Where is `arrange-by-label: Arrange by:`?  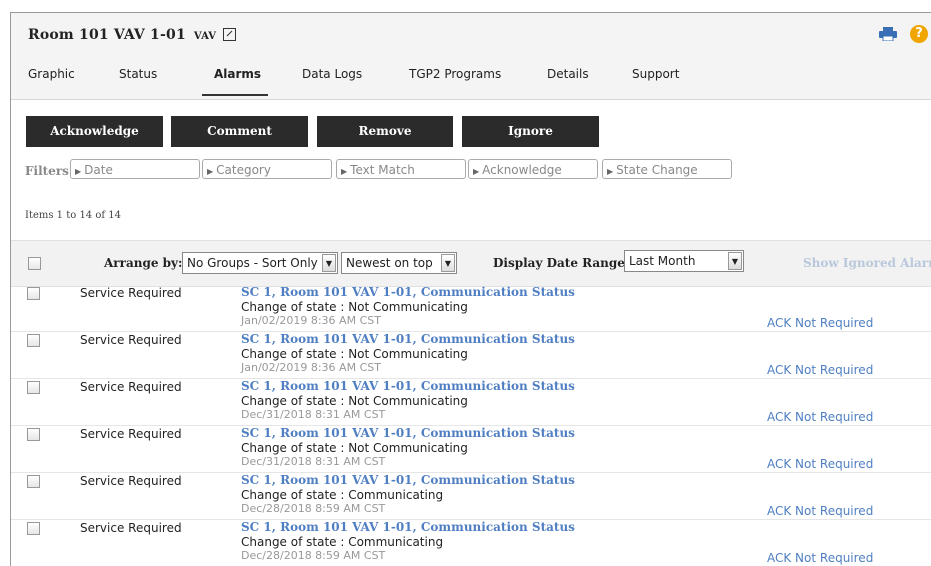 arrange-by-label: Arrange by: is located at coordinates (143, 263).